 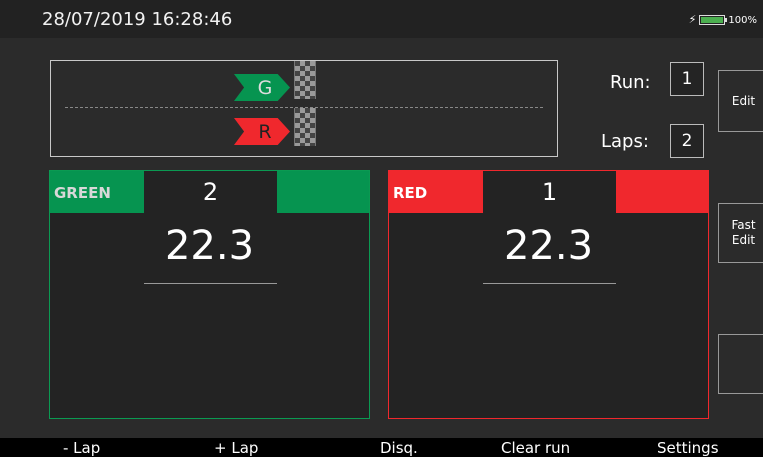 I want to click on run-value: 1, so click(x=687, y=79).